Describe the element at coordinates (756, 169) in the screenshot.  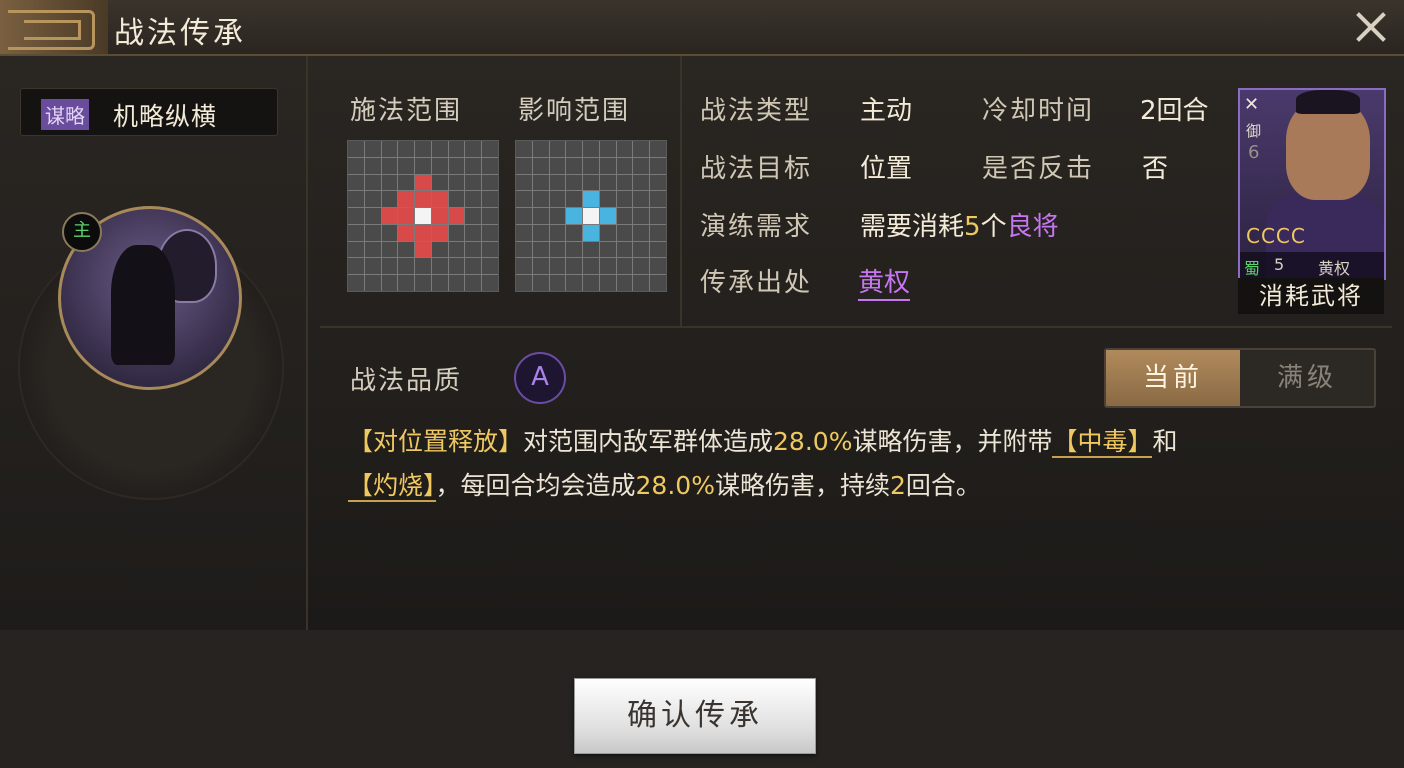
I see `target-label: 战法目标` at that location.